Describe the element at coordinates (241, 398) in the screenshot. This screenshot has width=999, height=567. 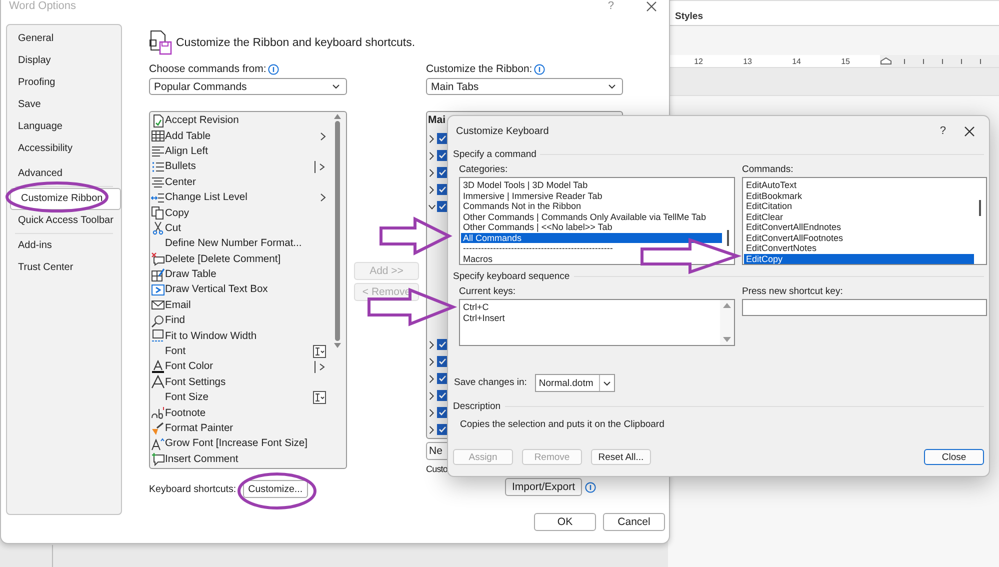
I see `command-item: Font Size` at that location.